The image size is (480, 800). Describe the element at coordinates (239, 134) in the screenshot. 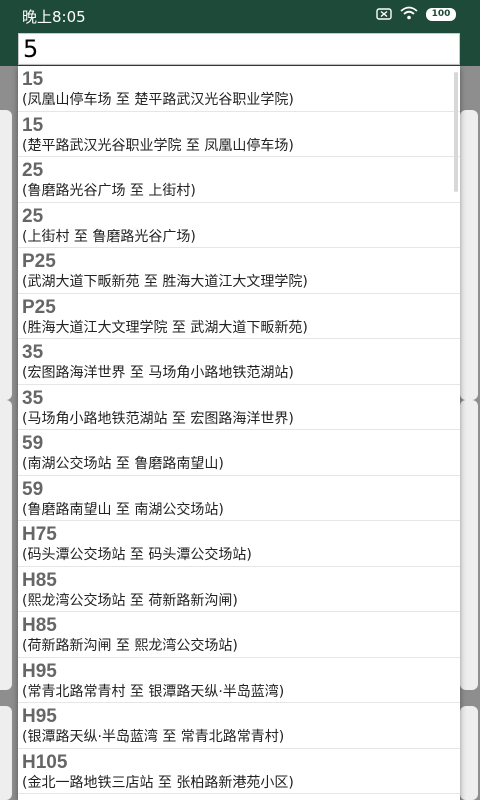

I see `suggestion-item: 15 (楚平路武汉光谷职业学院 至 凤凰山停车场)` at that location.